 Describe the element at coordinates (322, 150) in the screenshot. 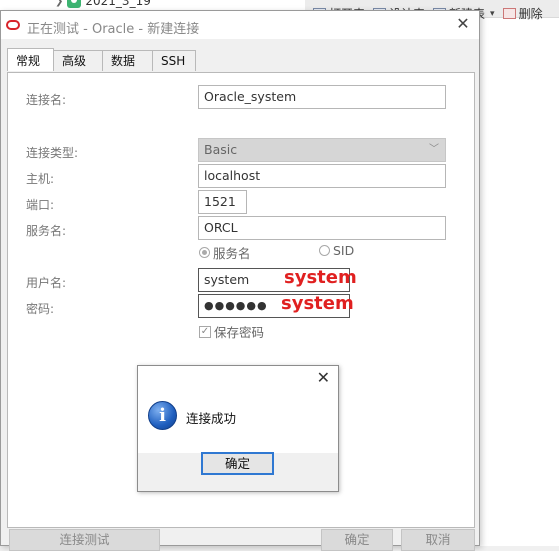

I see `connection-type-select: Basic ﹀` at that location.